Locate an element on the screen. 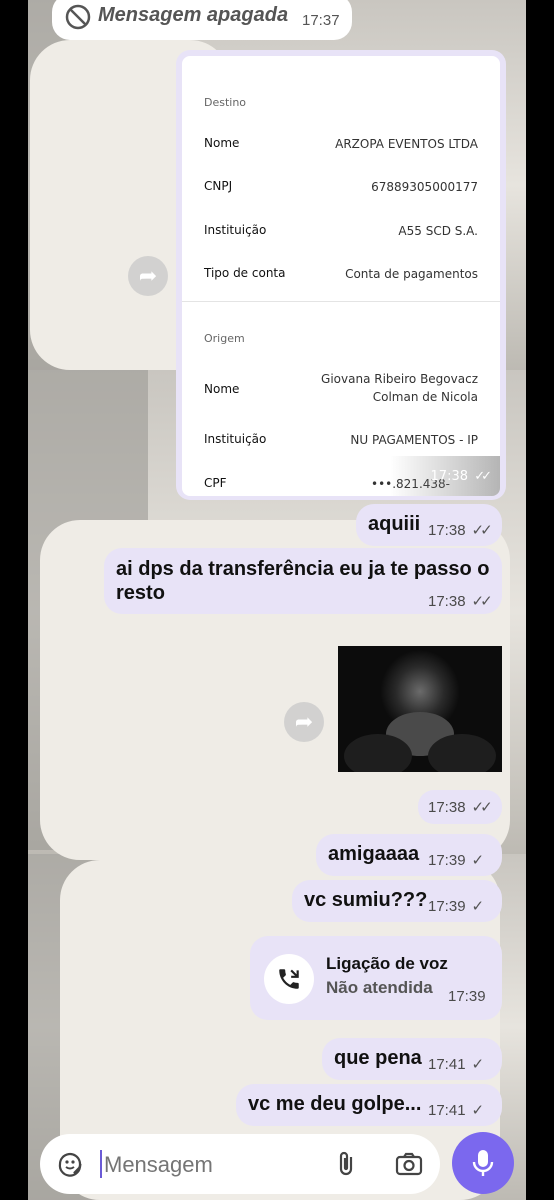  voice-call-bubble: Ligação de voz Não atendida 17:39 is located at coordinates (376, 978).